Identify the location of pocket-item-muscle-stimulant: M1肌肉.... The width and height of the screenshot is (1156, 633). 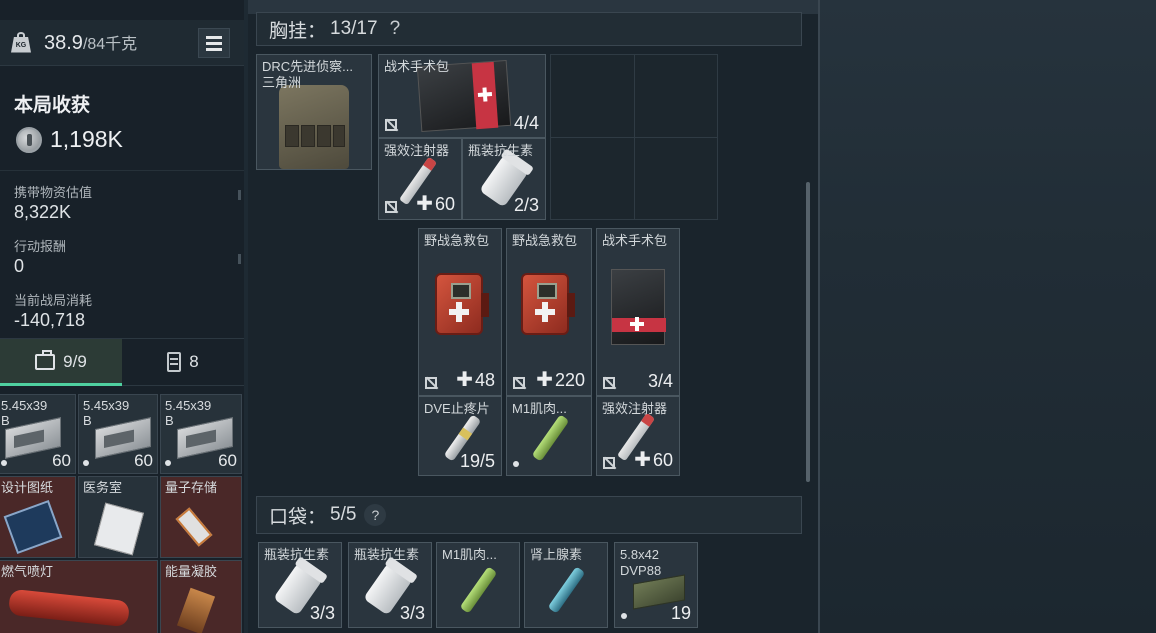
(478, 585).